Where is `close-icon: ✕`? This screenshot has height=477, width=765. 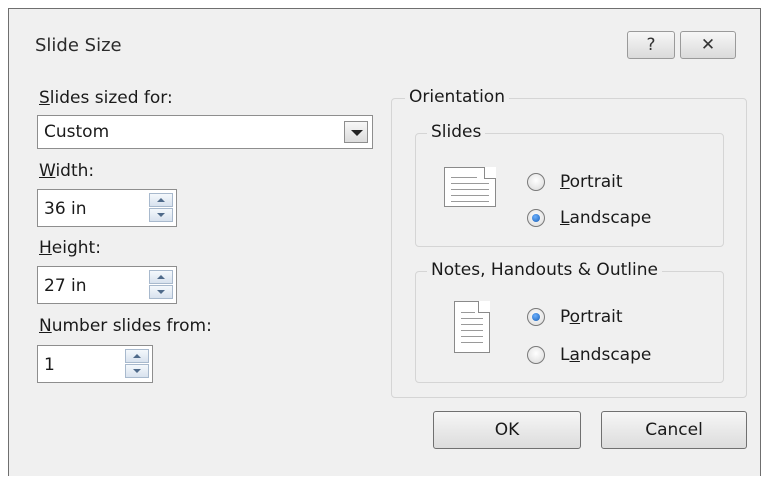 close-icon: ✕ is located at coordinates (708, 45).